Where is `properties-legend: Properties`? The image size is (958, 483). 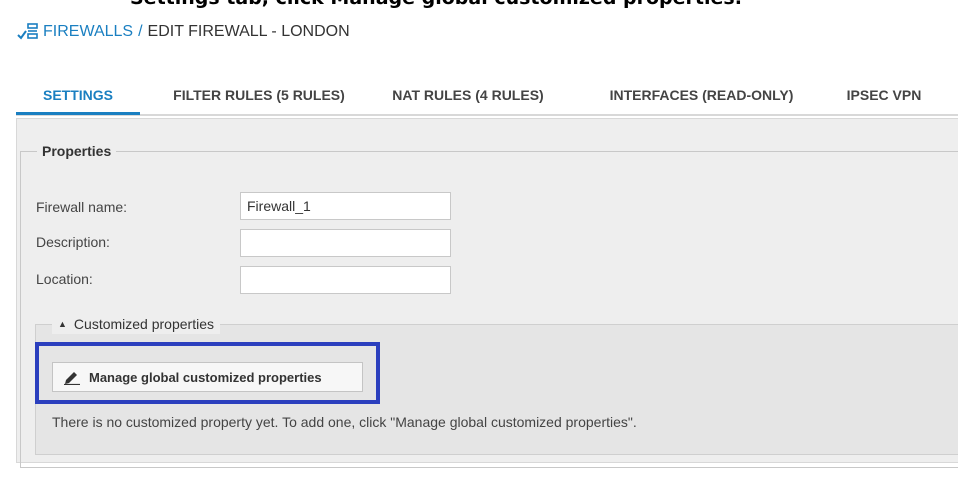
properties-legend: Properties is located at coordinates (77, 151).